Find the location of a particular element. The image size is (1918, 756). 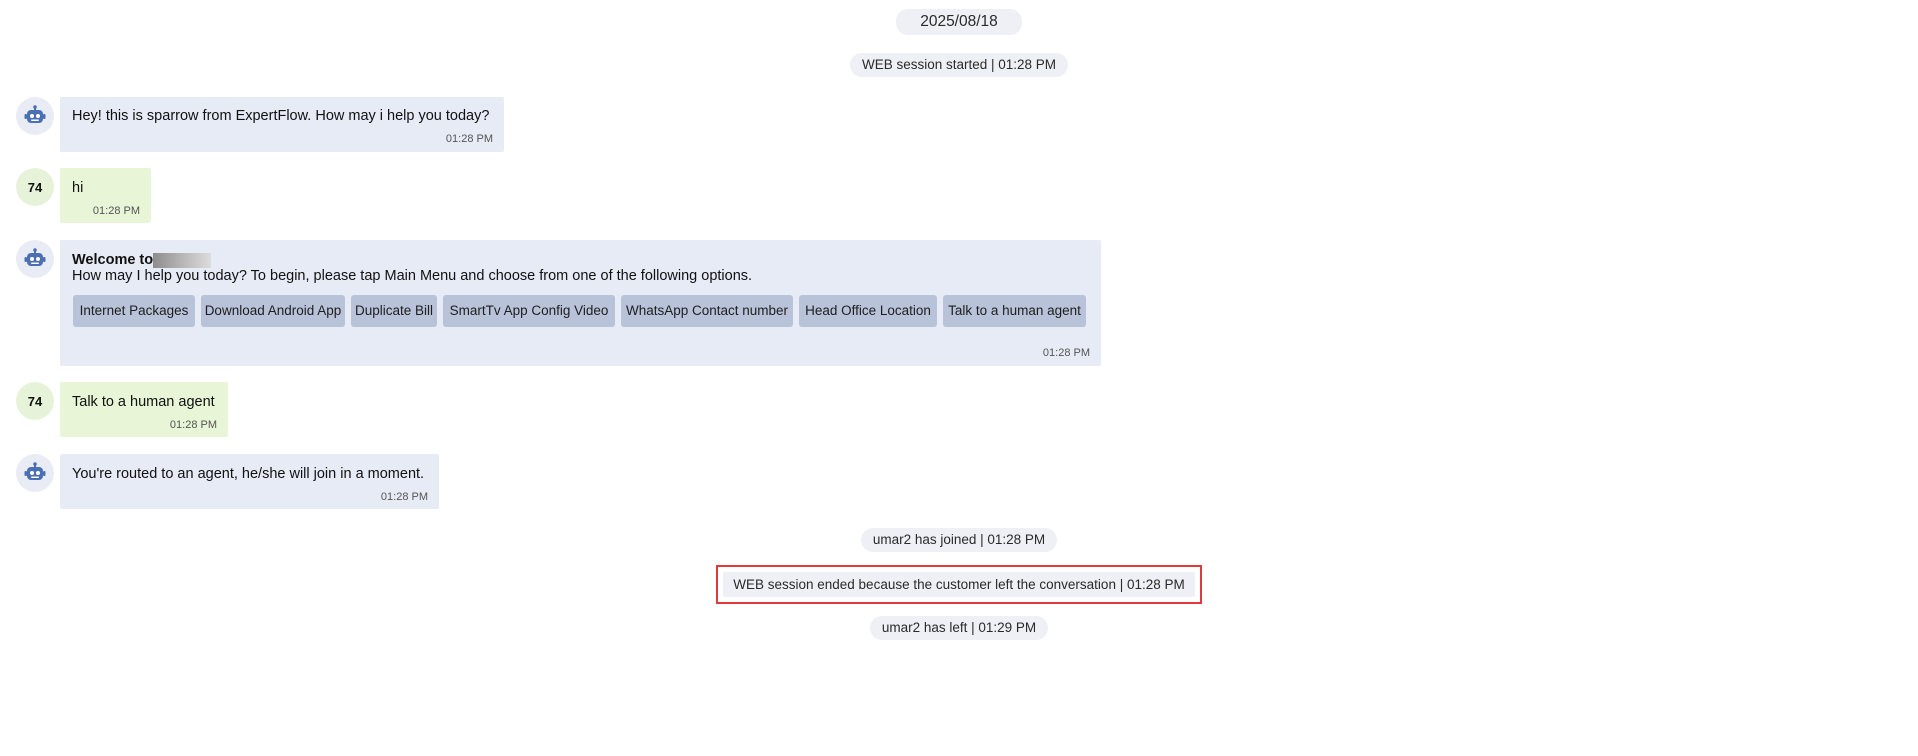

date-separator: 2025/08/18 is located at coordinates (959, 22).